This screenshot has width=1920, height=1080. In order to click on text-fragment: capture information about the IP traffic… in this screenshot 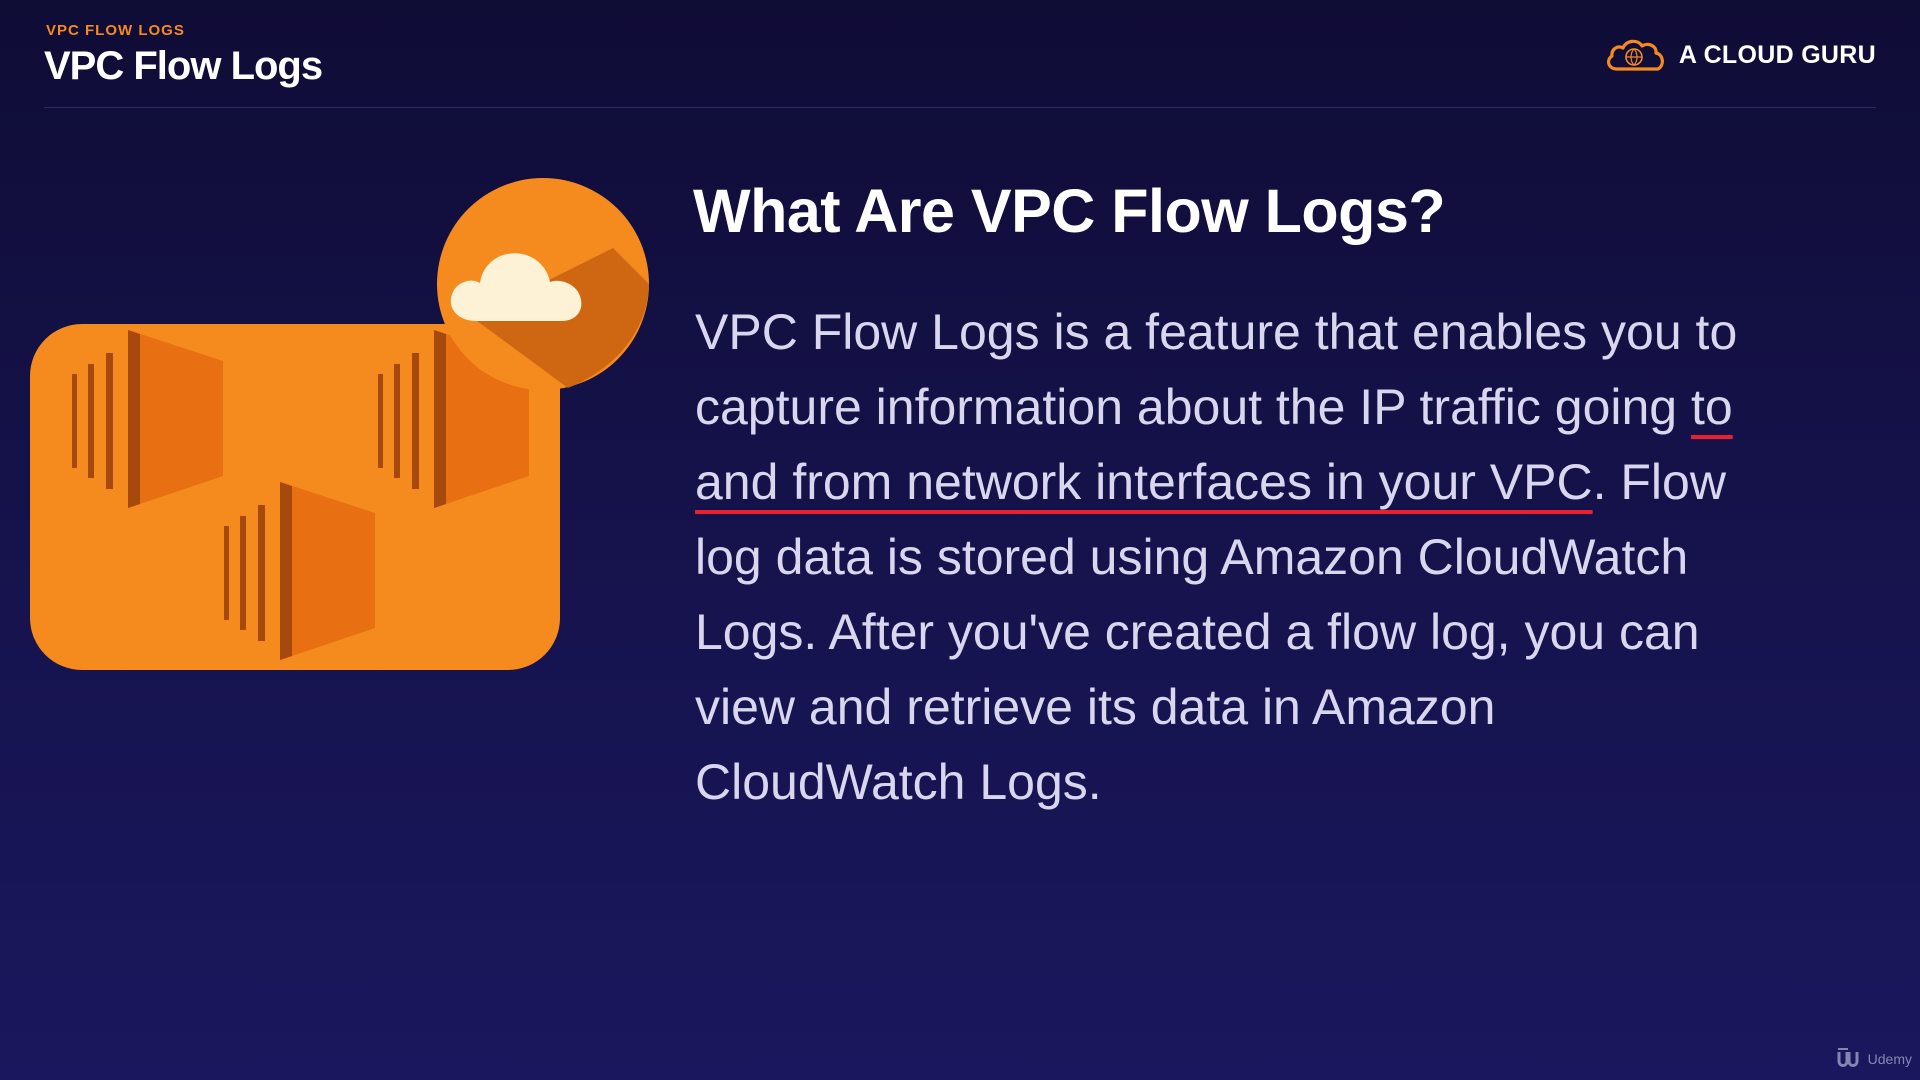, I will do `click(1193, 407)`.